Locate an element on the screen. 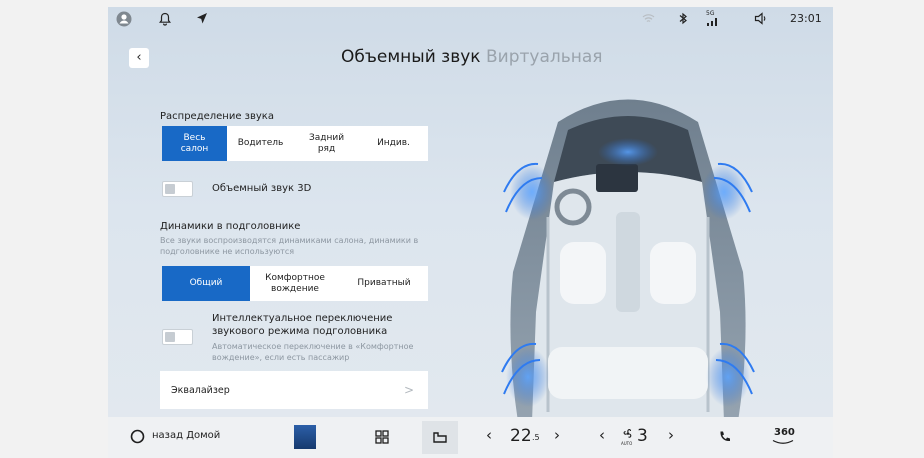  volume-icon is located at coordinates (761, 18).